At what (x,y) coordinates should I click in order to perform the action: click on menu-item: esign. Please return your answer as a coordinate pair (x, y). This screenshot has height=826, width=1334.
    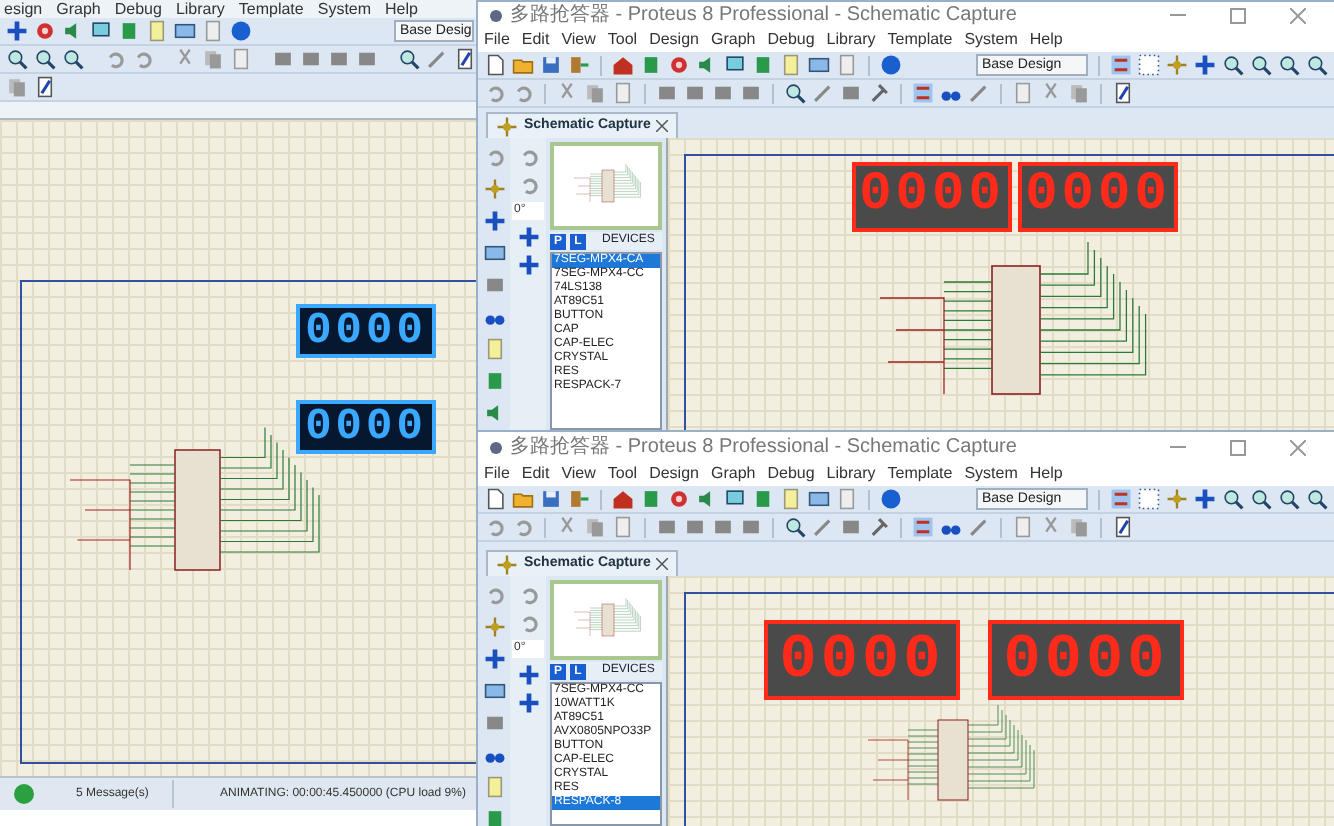
    Looking at the image, I should click on (23, 9).